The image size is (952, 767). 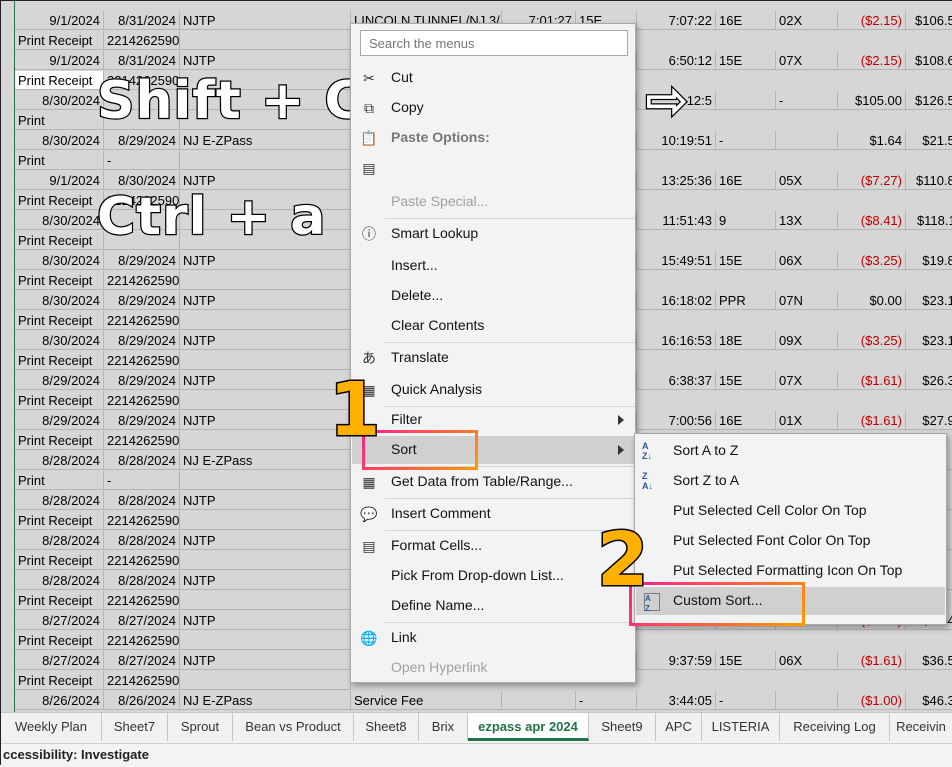 I want to click on cell-time1, so click(x=539, y=700).